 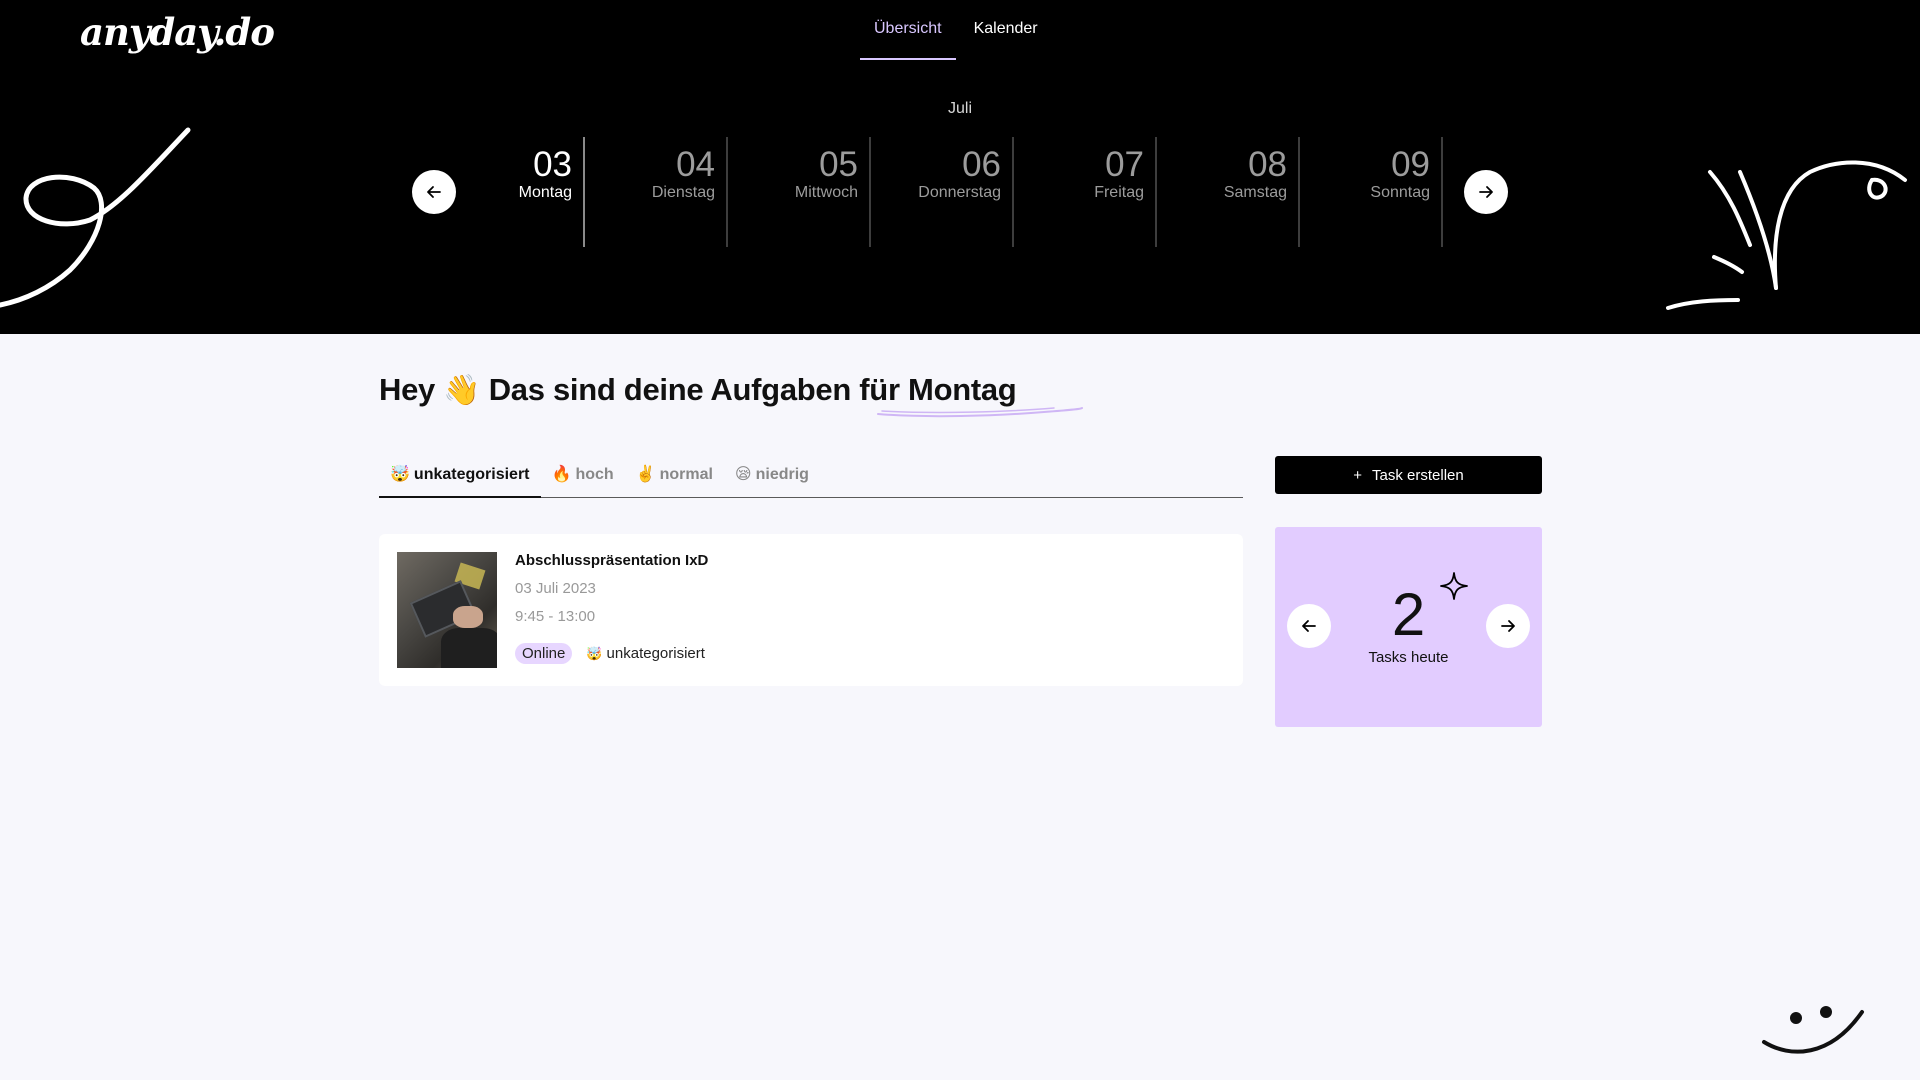 I want to click on headline-greeting: Hey, so click(x=407, y=389).